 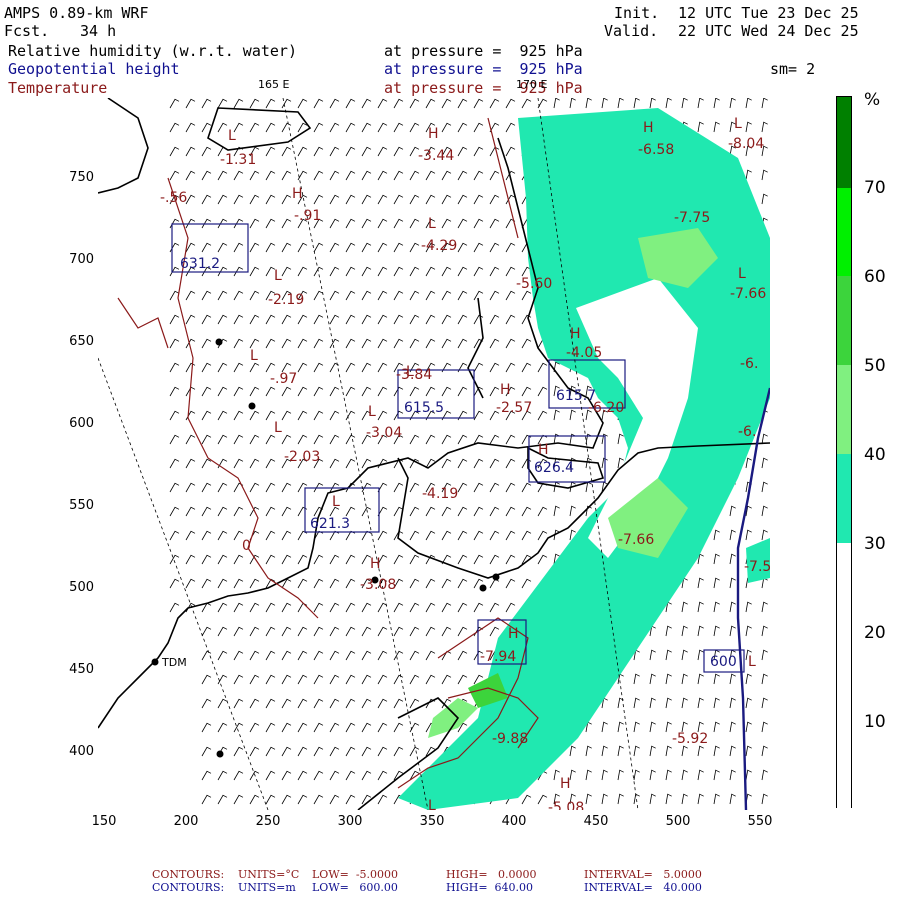 What do you see at coordinates (152, 51) in the screenshot?
I see `field-rh: Relative humidity (w.r.t. water)` at bounding box center [152, 51].